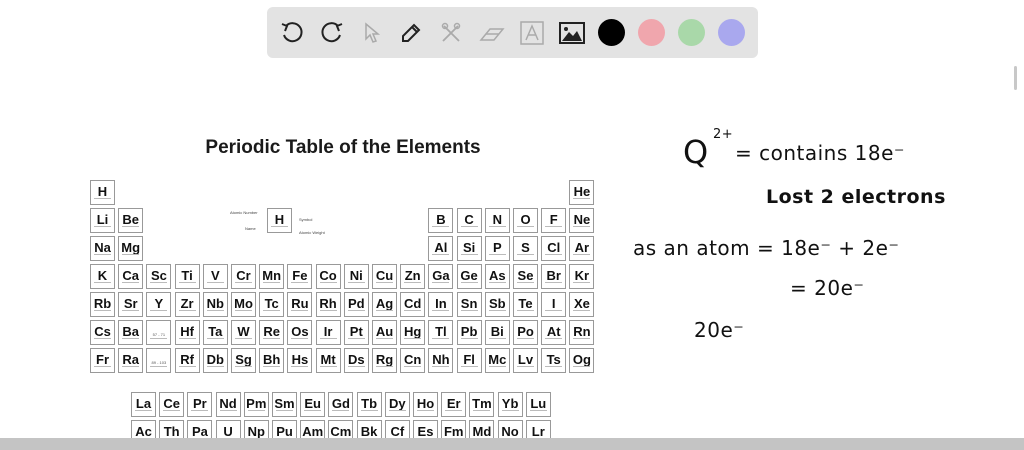 This screenshot has width=1024, height=450. Describe the element at coordinates (159, 360) in the screenshot. I see `element-cell: 89 - 103` at that location.